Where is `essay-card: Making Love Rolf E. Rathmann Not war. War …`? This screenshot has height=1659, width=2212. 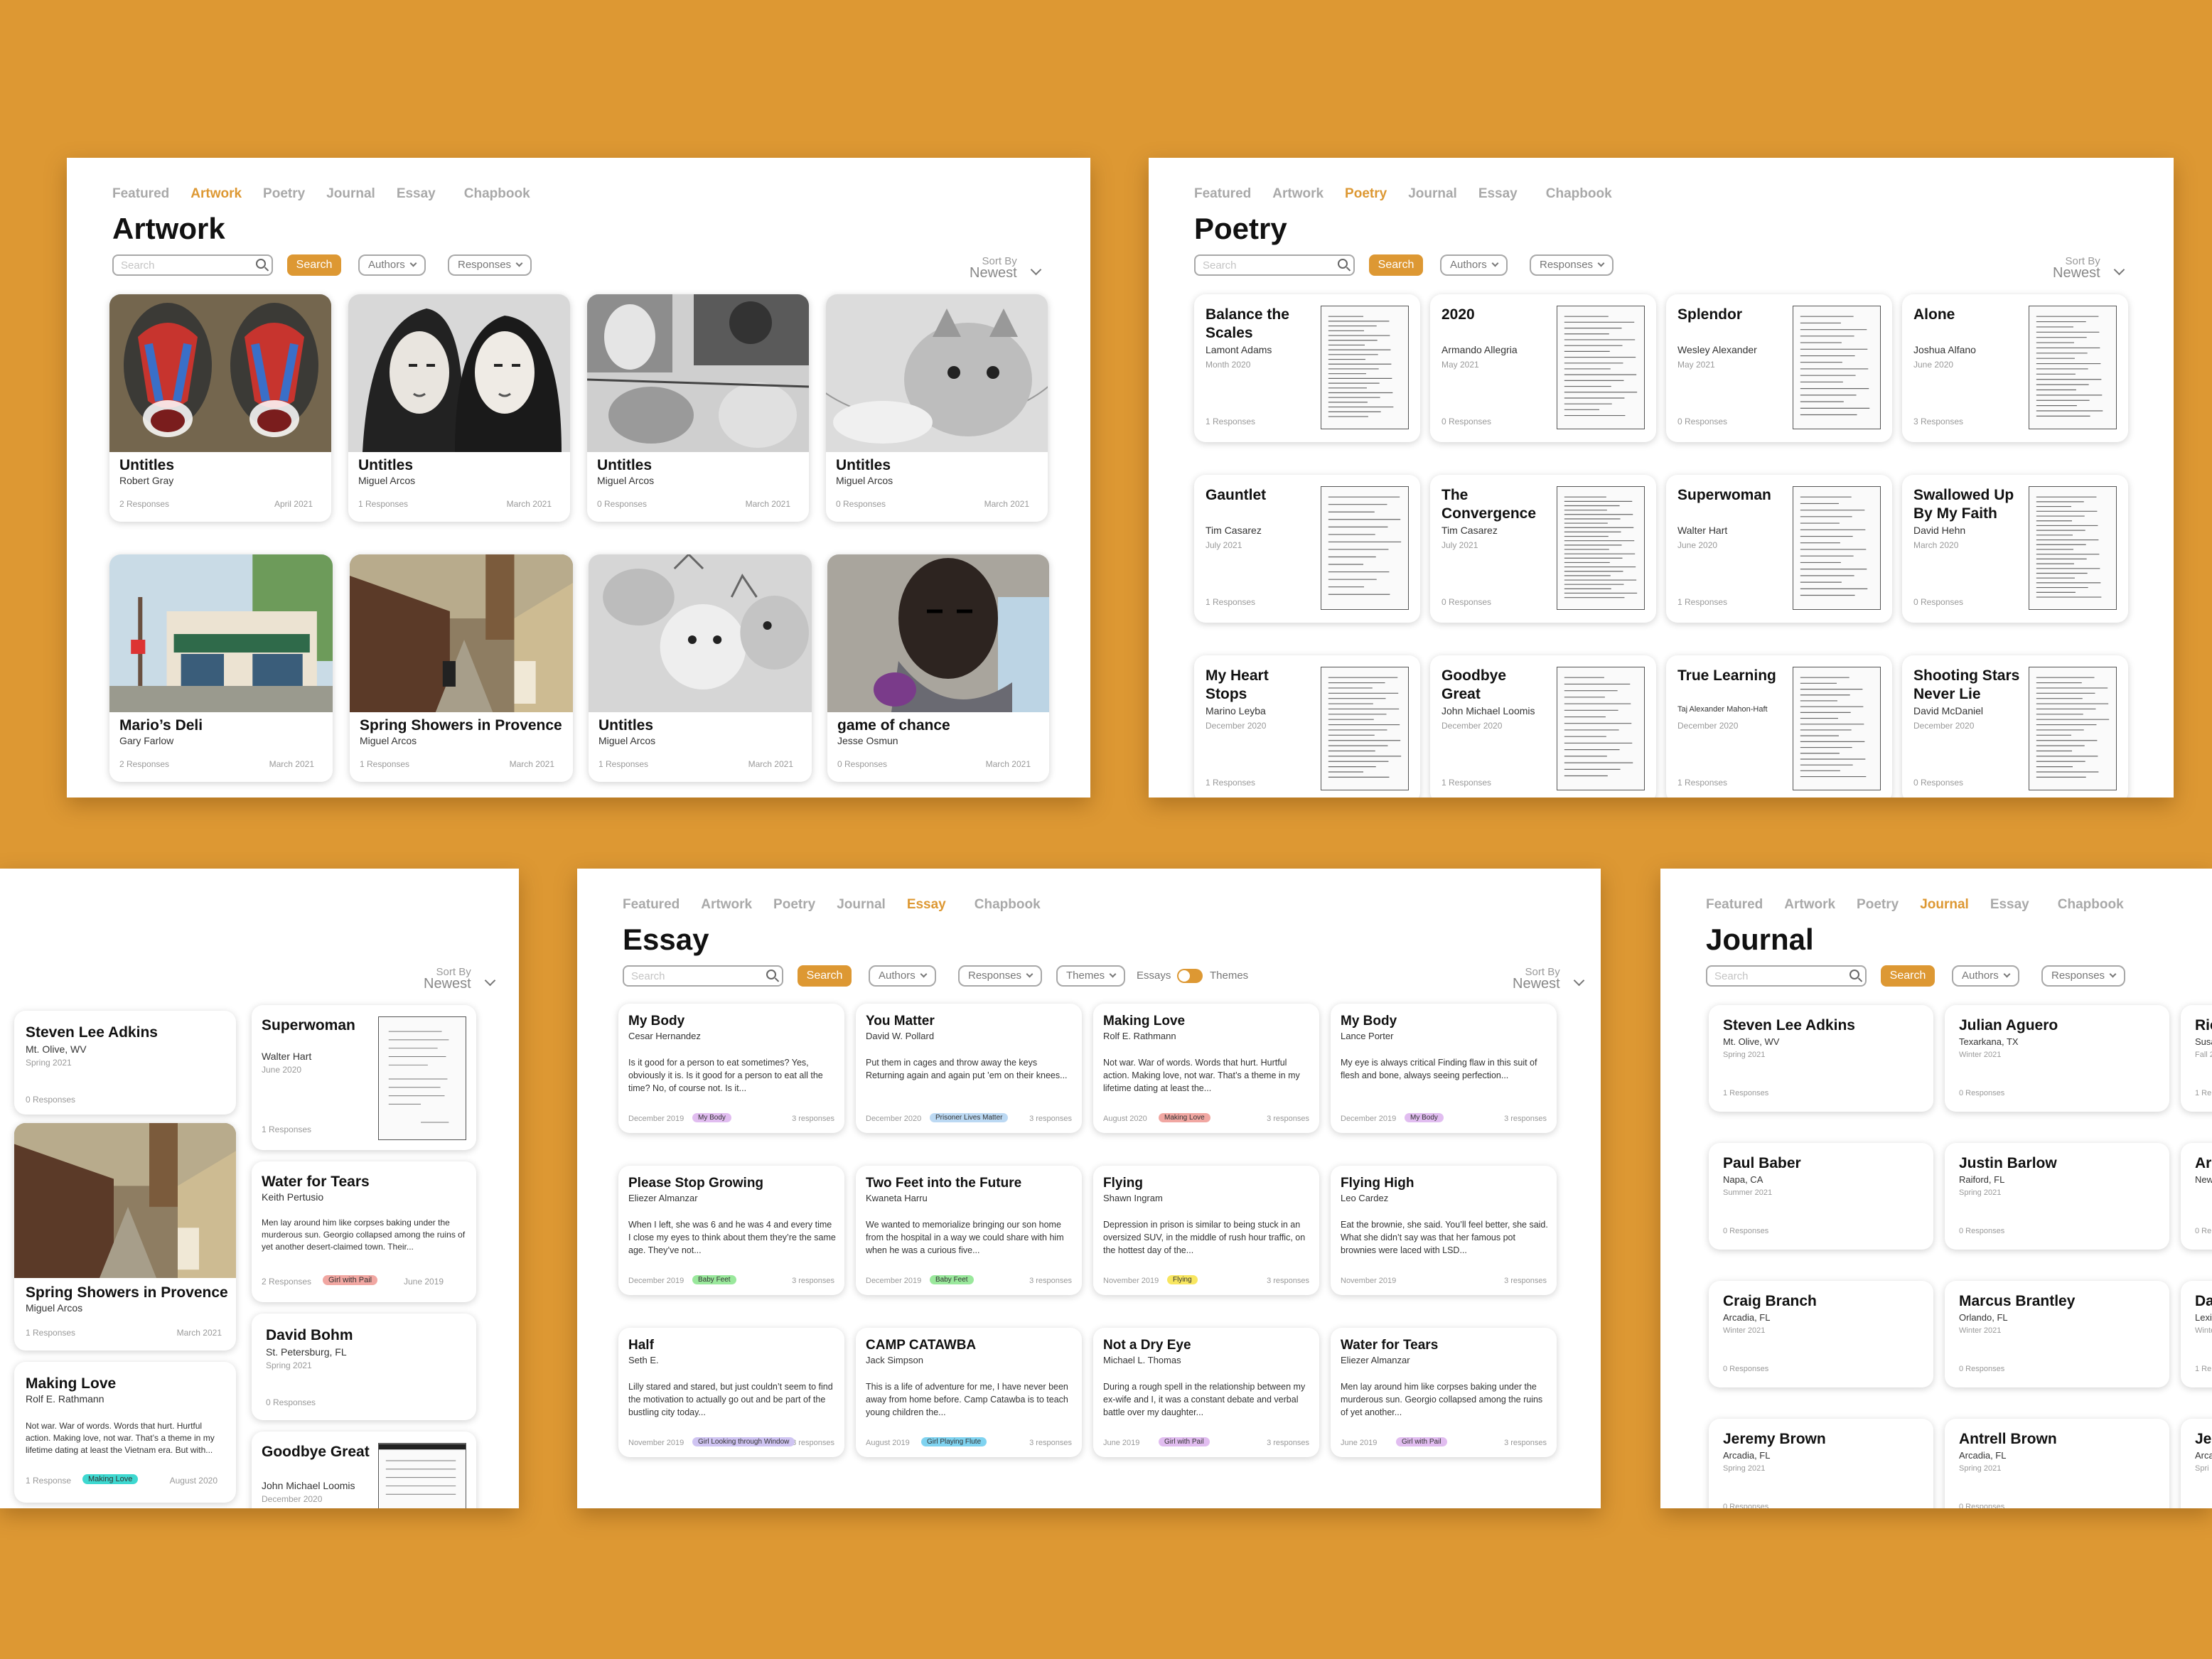 essay-card: Making Love Rolf E. Rathmann Not war. War … is located at coordinates (1206, 1068).